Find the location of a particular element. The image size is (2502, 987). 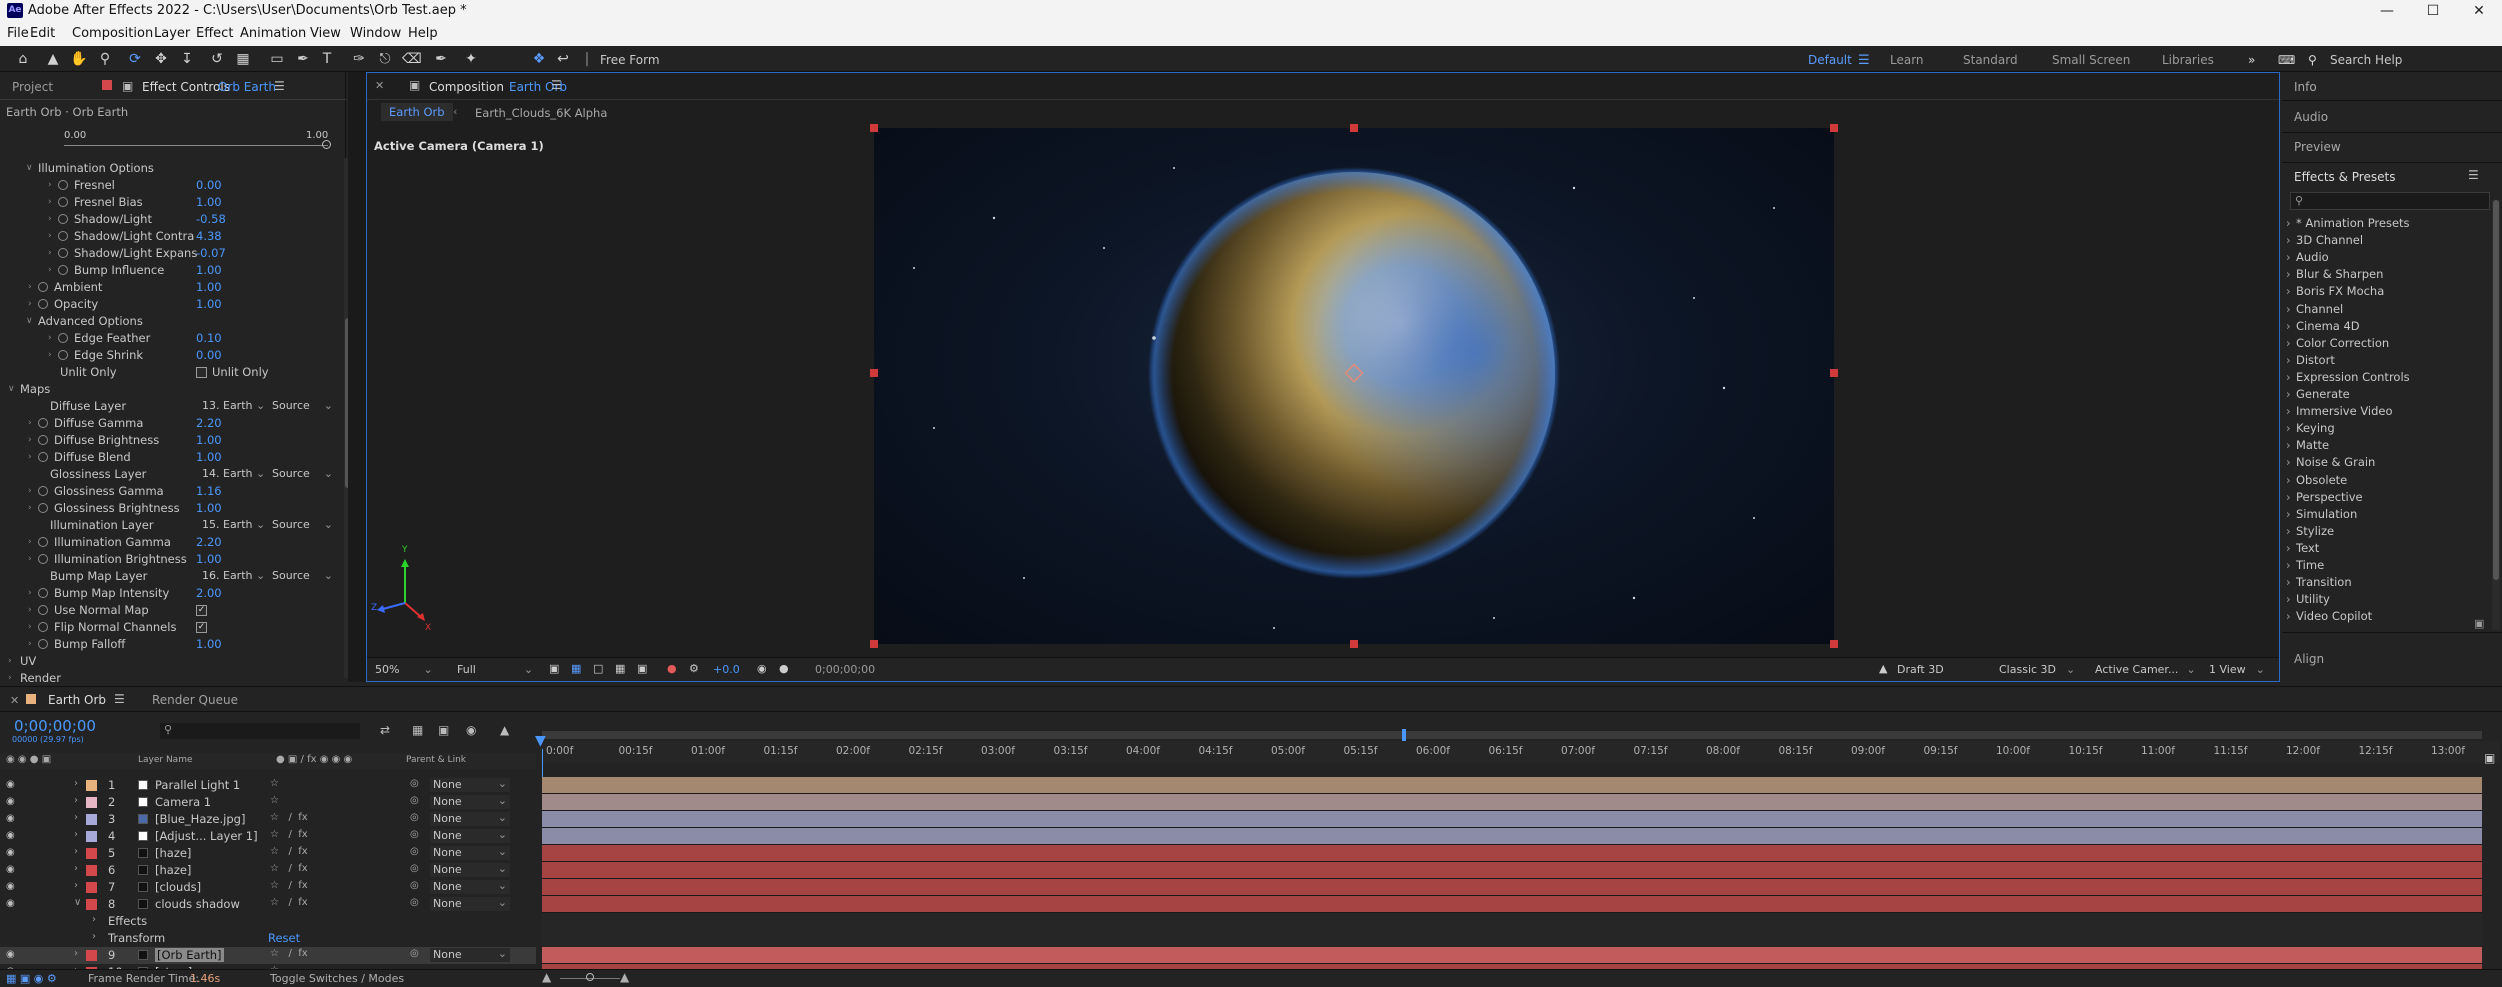

composition-tab-label: Composition is located at coordinates (466, 87).